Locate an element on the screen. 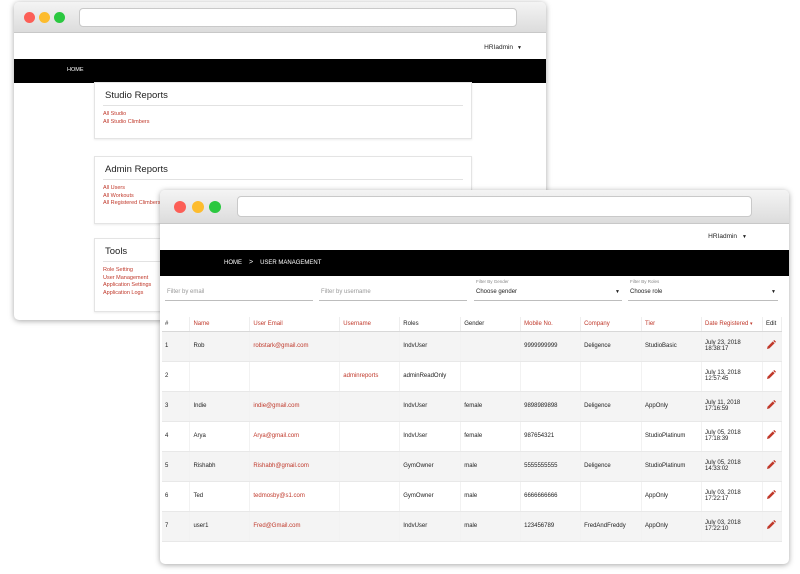 Image resolution: width=800 pixels, height=574 pixels. cell-email: indie@gmail.com is located at coordinates (295, 406).